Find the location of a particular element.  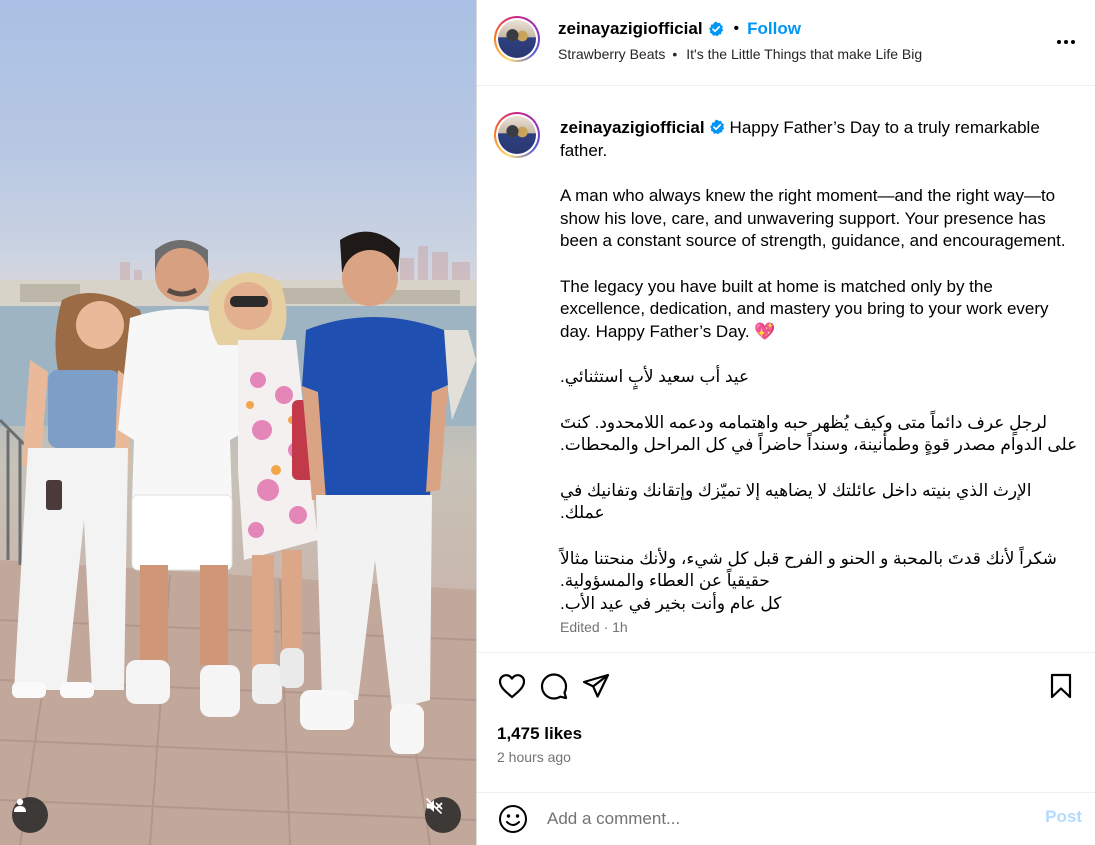

mute-toggle-button is located at coordinates (443, 815).